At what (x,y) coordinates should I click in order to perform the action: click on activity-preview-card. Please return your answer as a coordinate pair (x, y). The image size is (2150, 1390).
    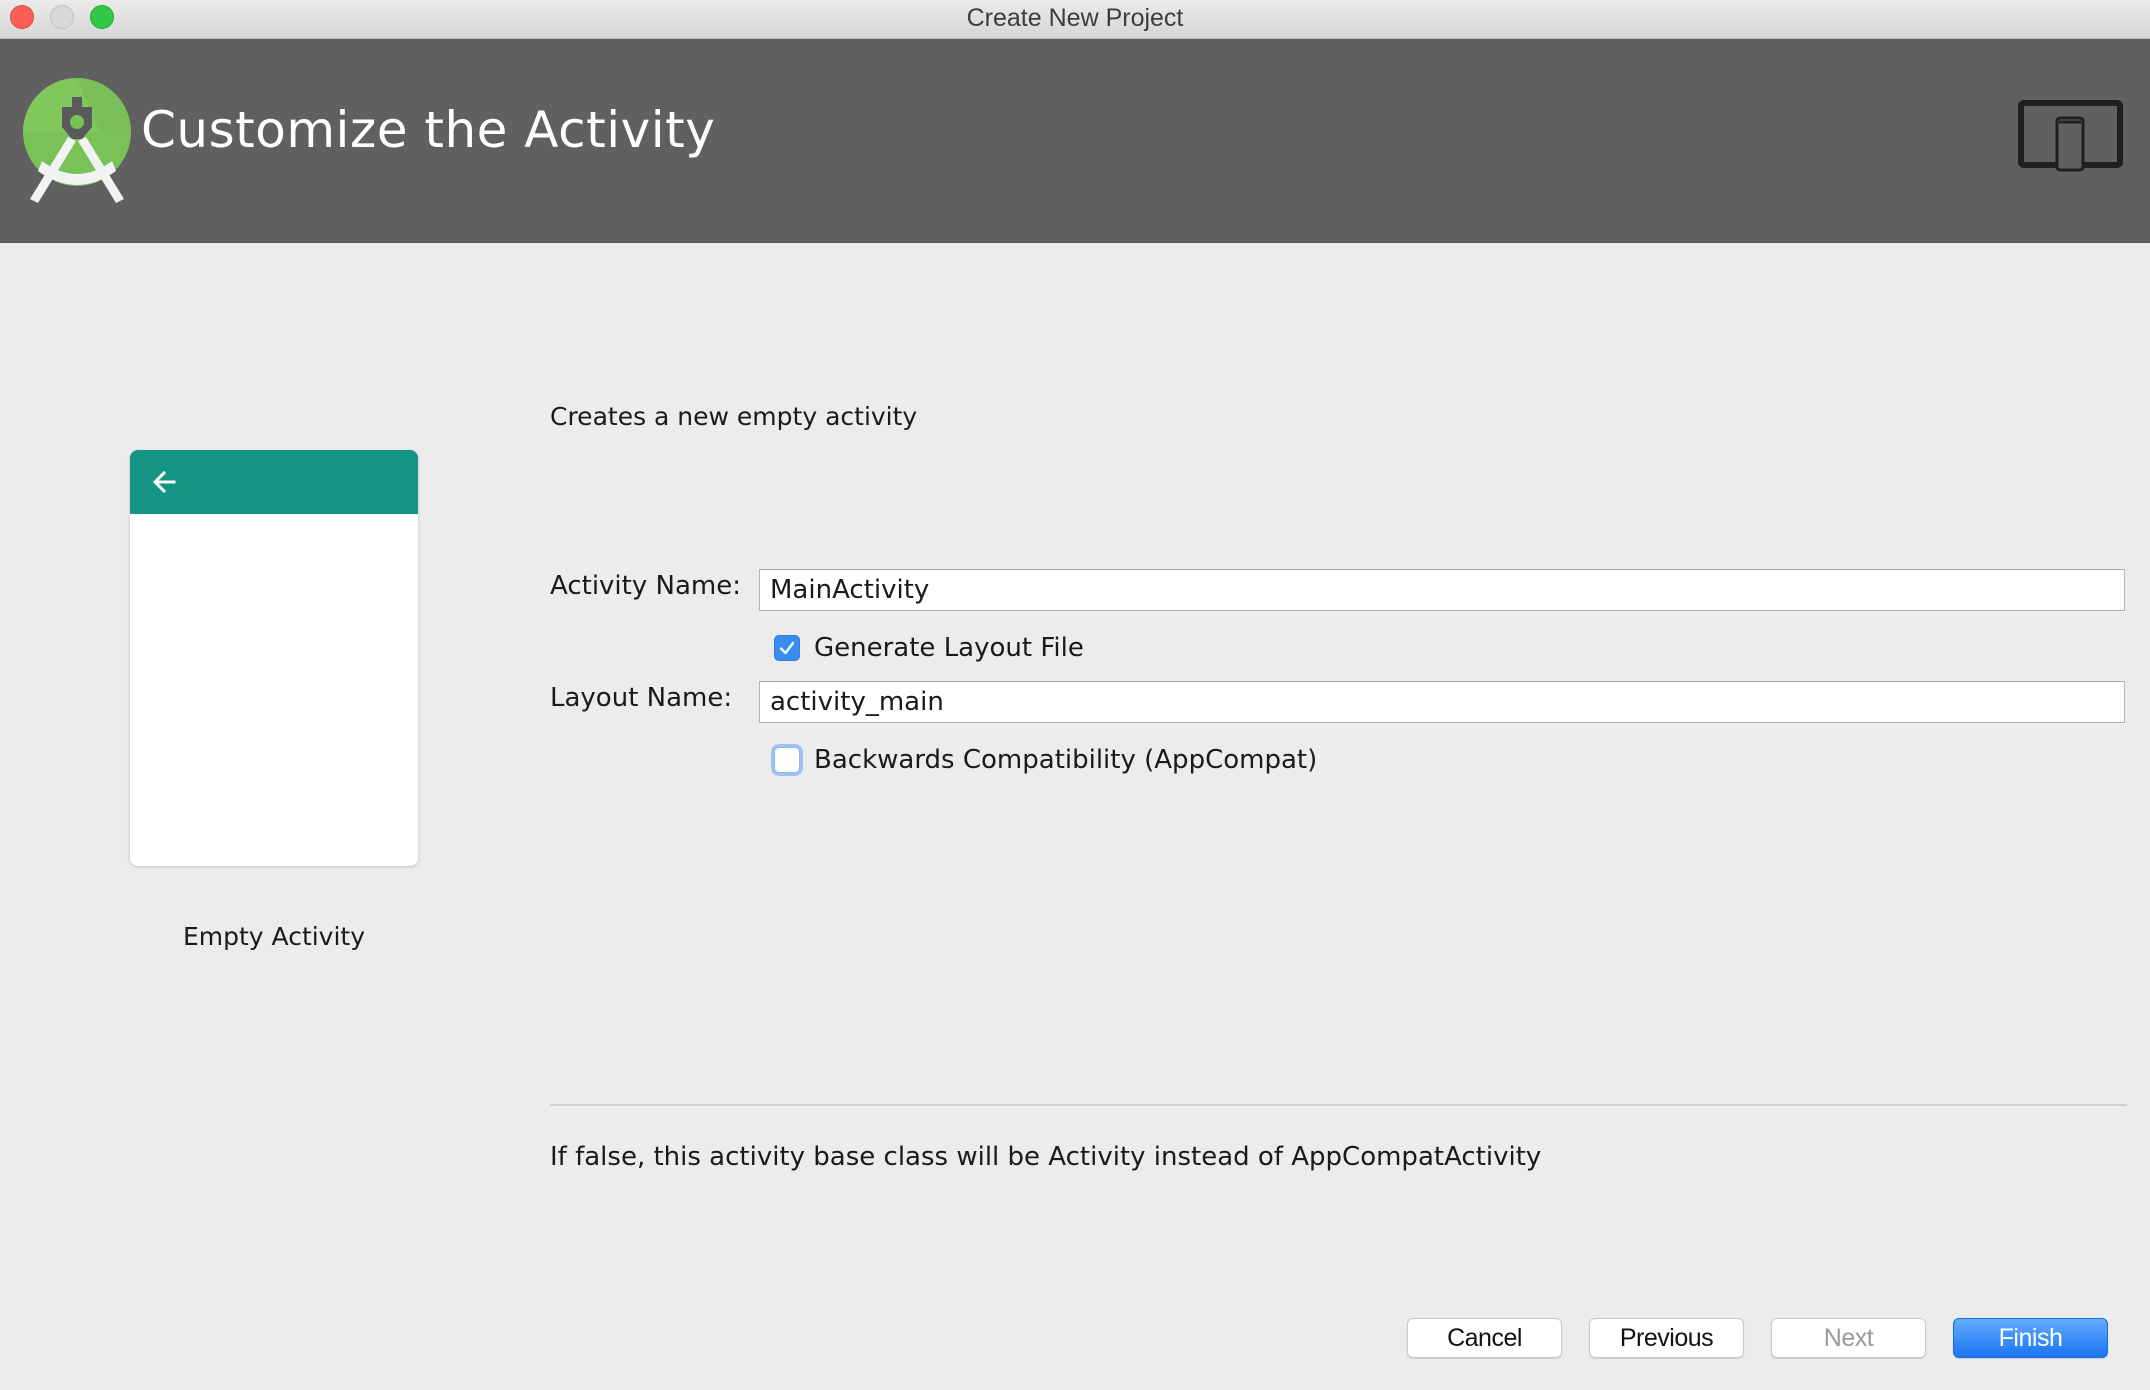
    Looking at the image, I should click on (274, 658).